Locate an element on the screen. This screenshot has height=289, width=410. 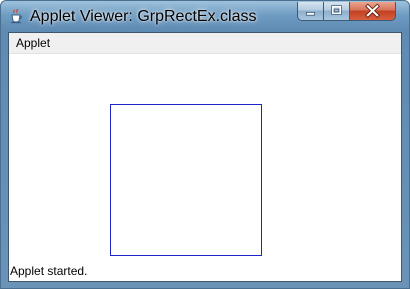
minimize-button is located at coordinates (310, 11).